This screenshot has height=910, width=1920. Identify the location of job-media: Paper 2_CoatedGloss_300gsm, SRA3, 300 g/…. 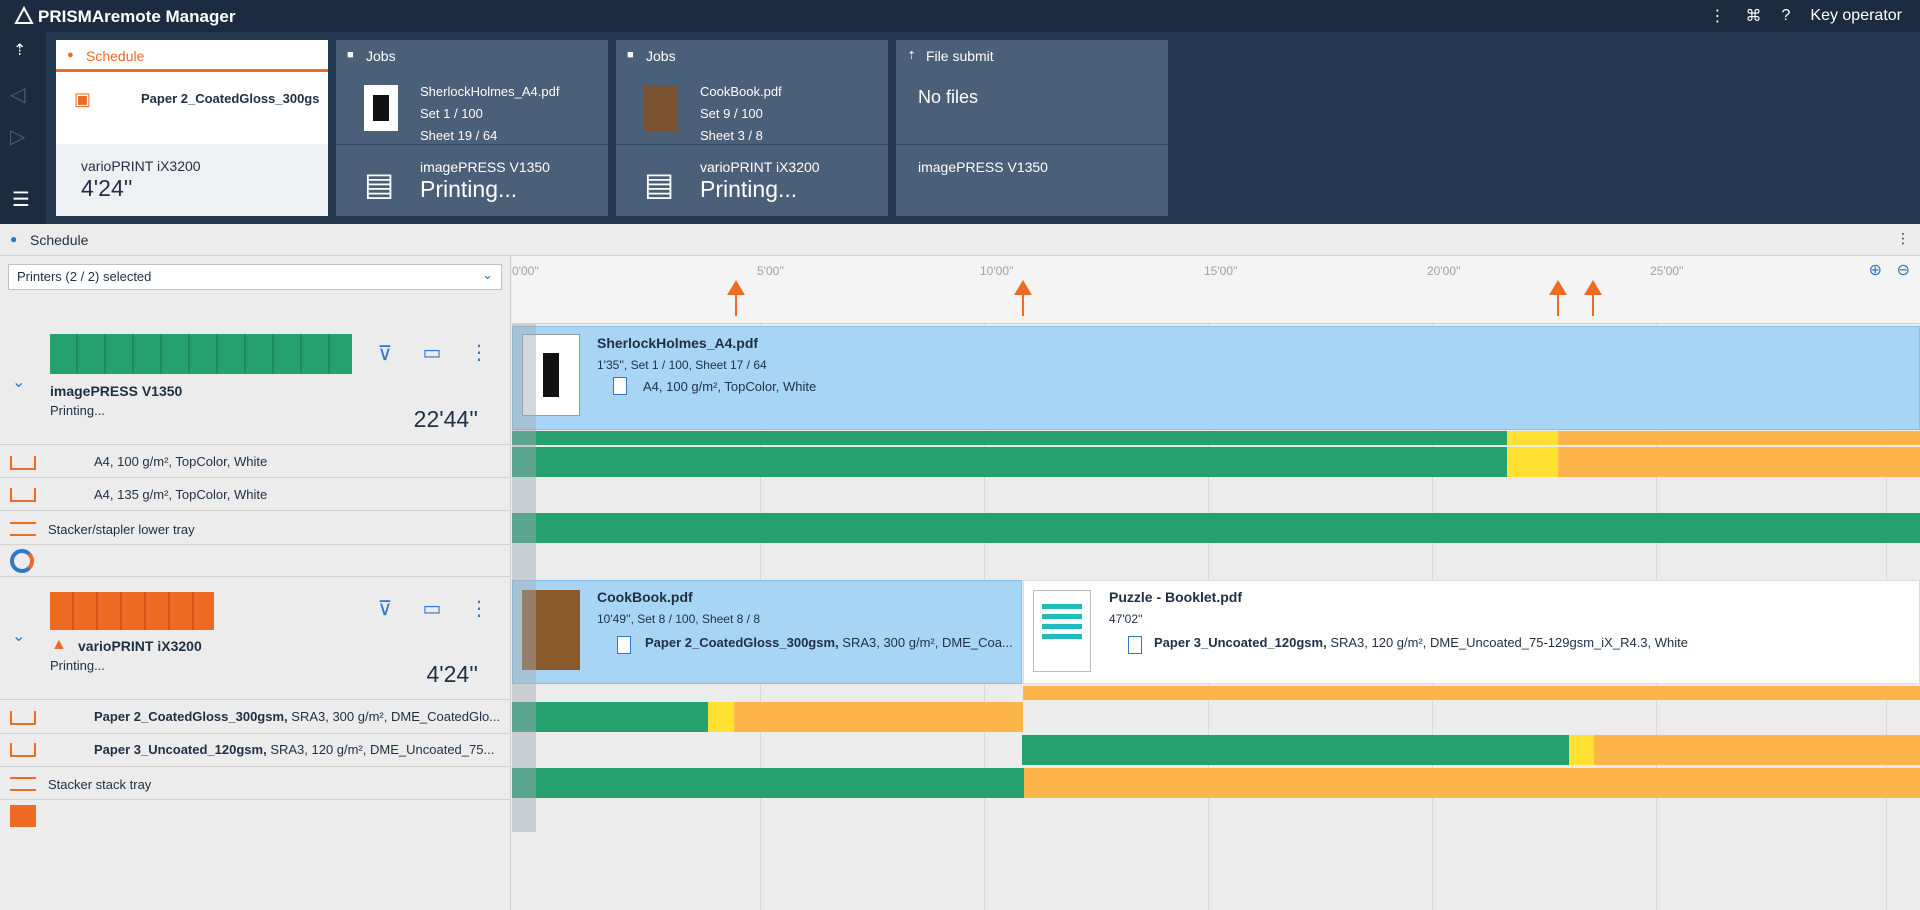
(833, 642).